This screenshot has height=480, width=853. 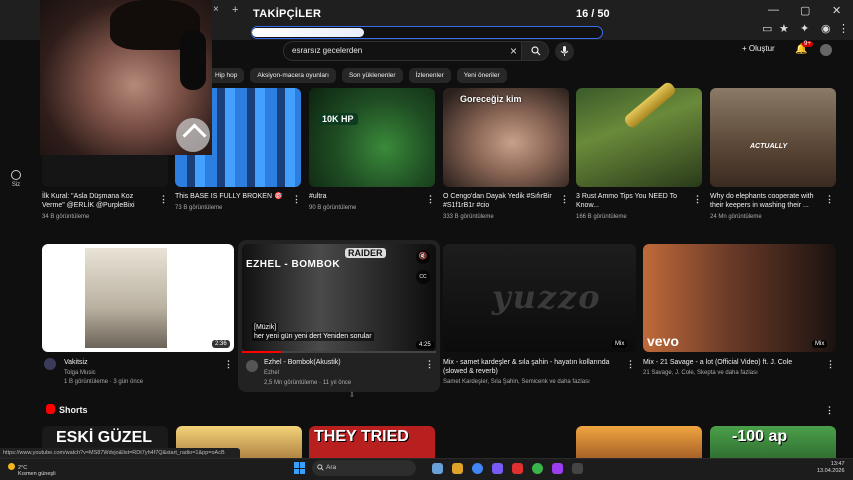 What do you see at coordinates (769, 146) in the screenshot?
I see `thumbnail-text: ACTUALLY` at bounding box center [769, 146].